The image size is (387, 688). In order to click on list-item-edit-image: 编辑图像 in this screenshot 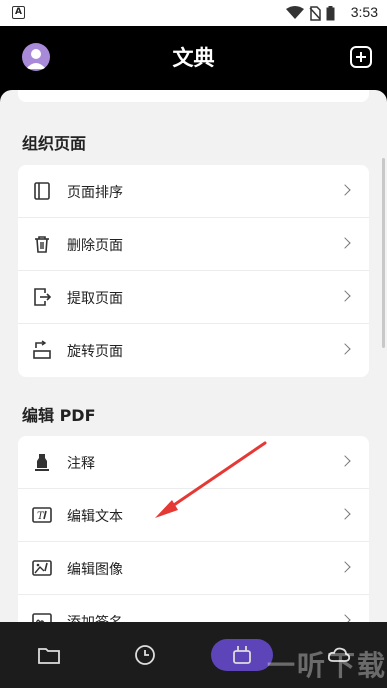, I will do `click(193, 568)`.